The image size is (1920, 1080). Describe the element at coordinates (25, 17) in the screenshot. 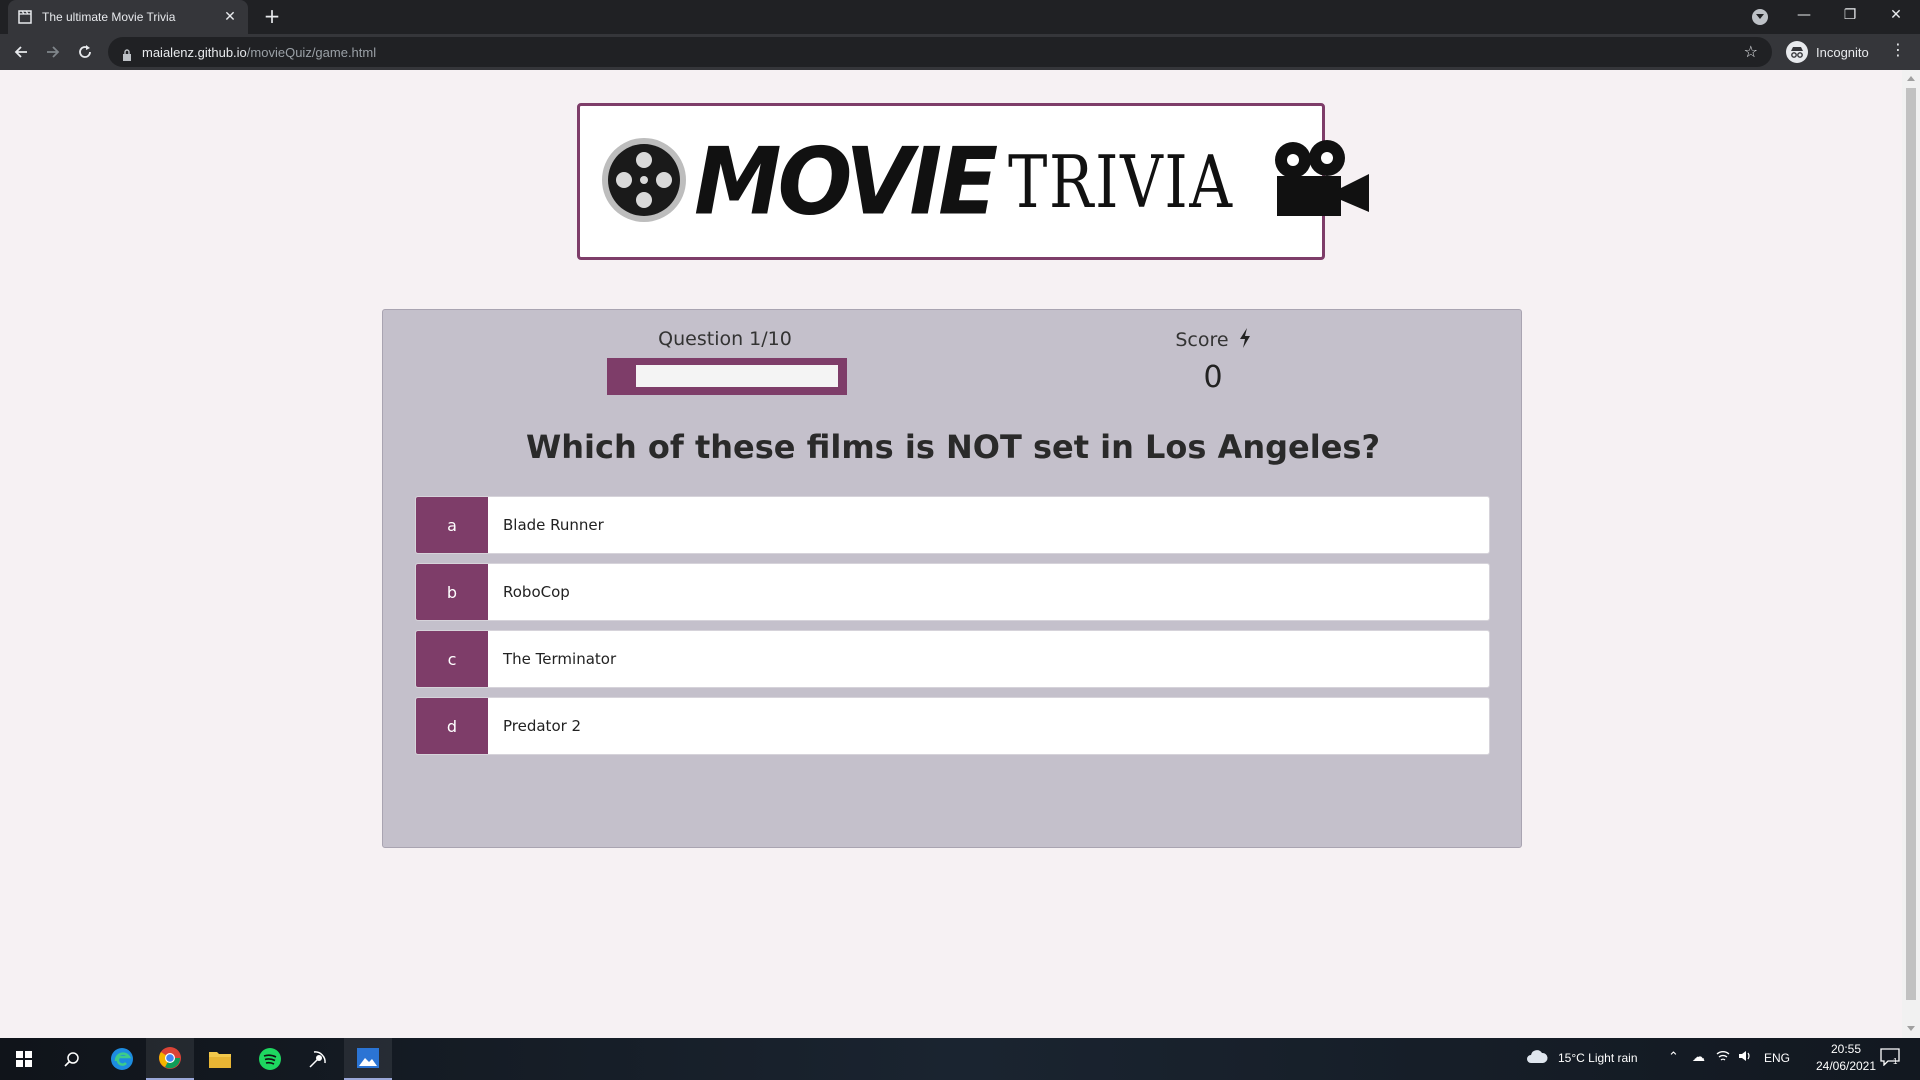

I see `clapperboard-icon` at that location.